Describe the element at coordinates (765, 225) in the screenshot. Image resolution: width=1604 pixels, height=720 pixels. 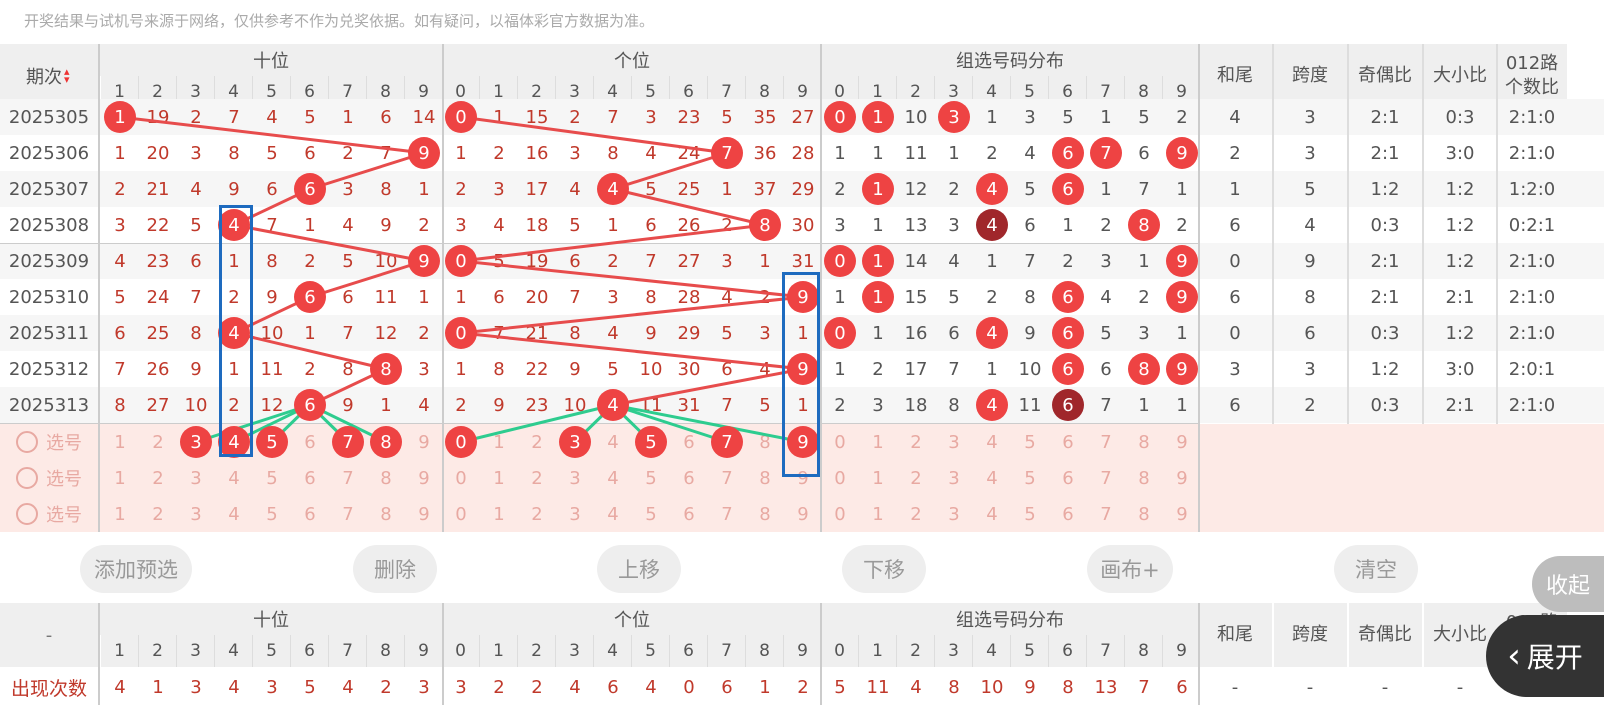
I see `ge-hit-ball: 8` at that location.